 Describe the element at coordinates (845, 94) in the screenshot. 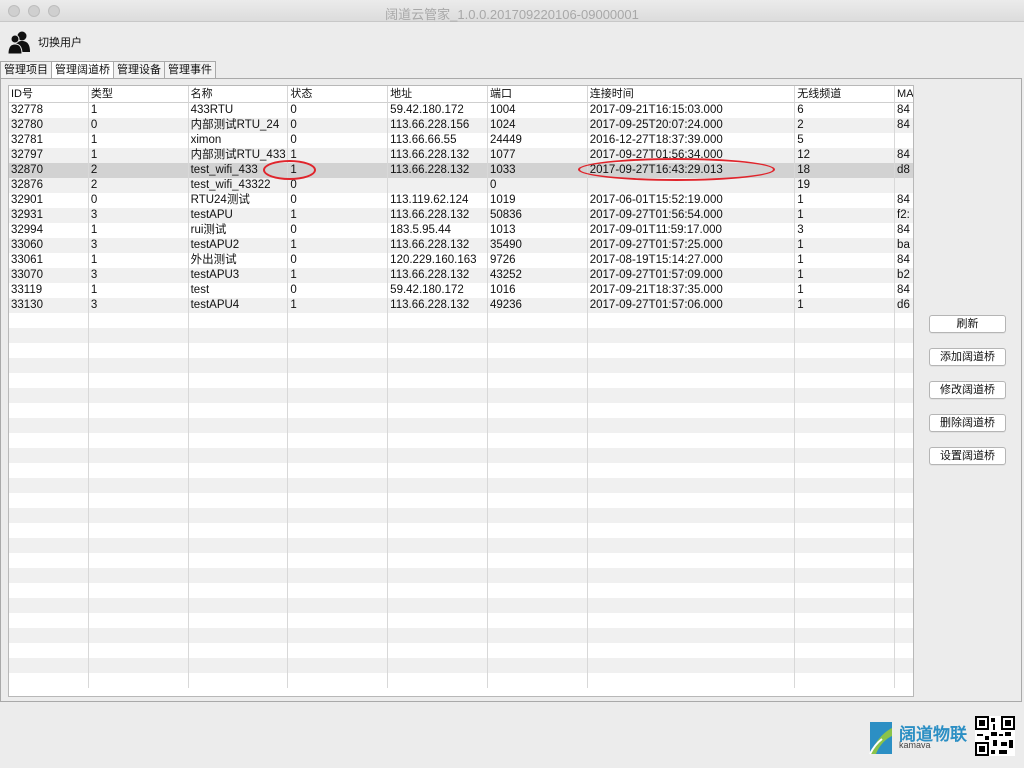

I see `column-header-wireless-channel: 无线频道` at that location.